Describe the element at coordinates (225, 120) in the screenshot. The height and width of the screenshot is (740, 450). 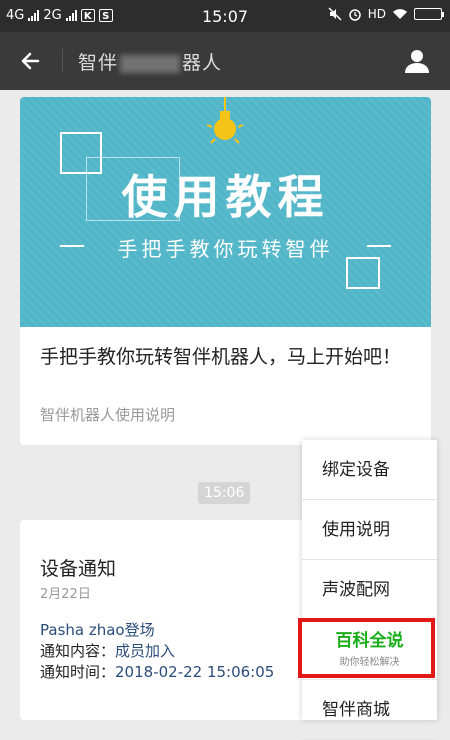
I see `lightbulb-icon` at that location.